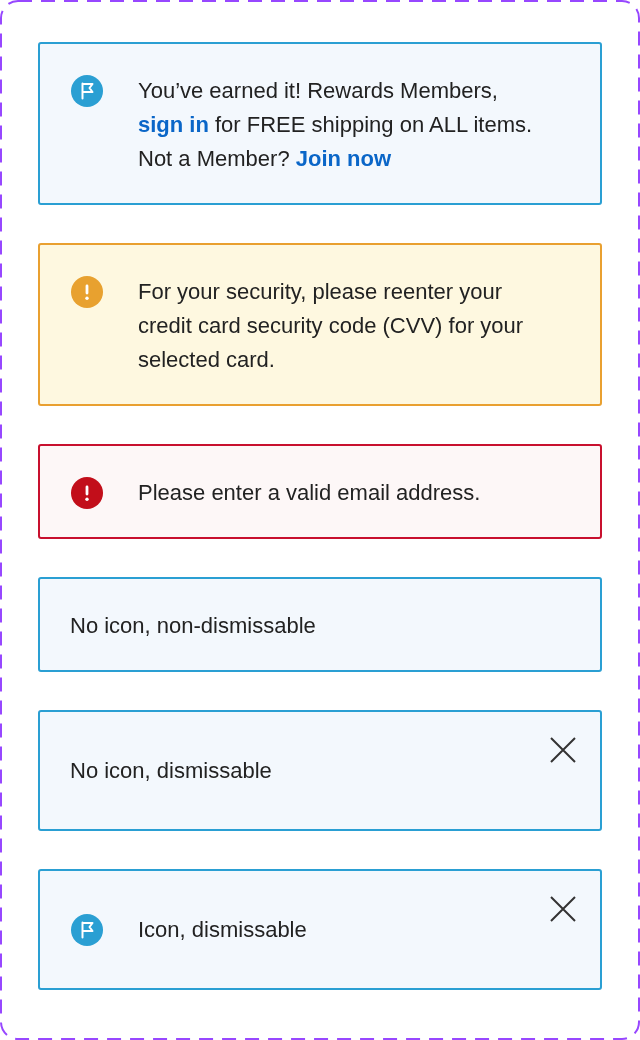 The image size is (640, 1040). Describe the element at coordinates (309, 493) in the screenshot. I see `alert-message: Please enter a valid email address.` at that location.